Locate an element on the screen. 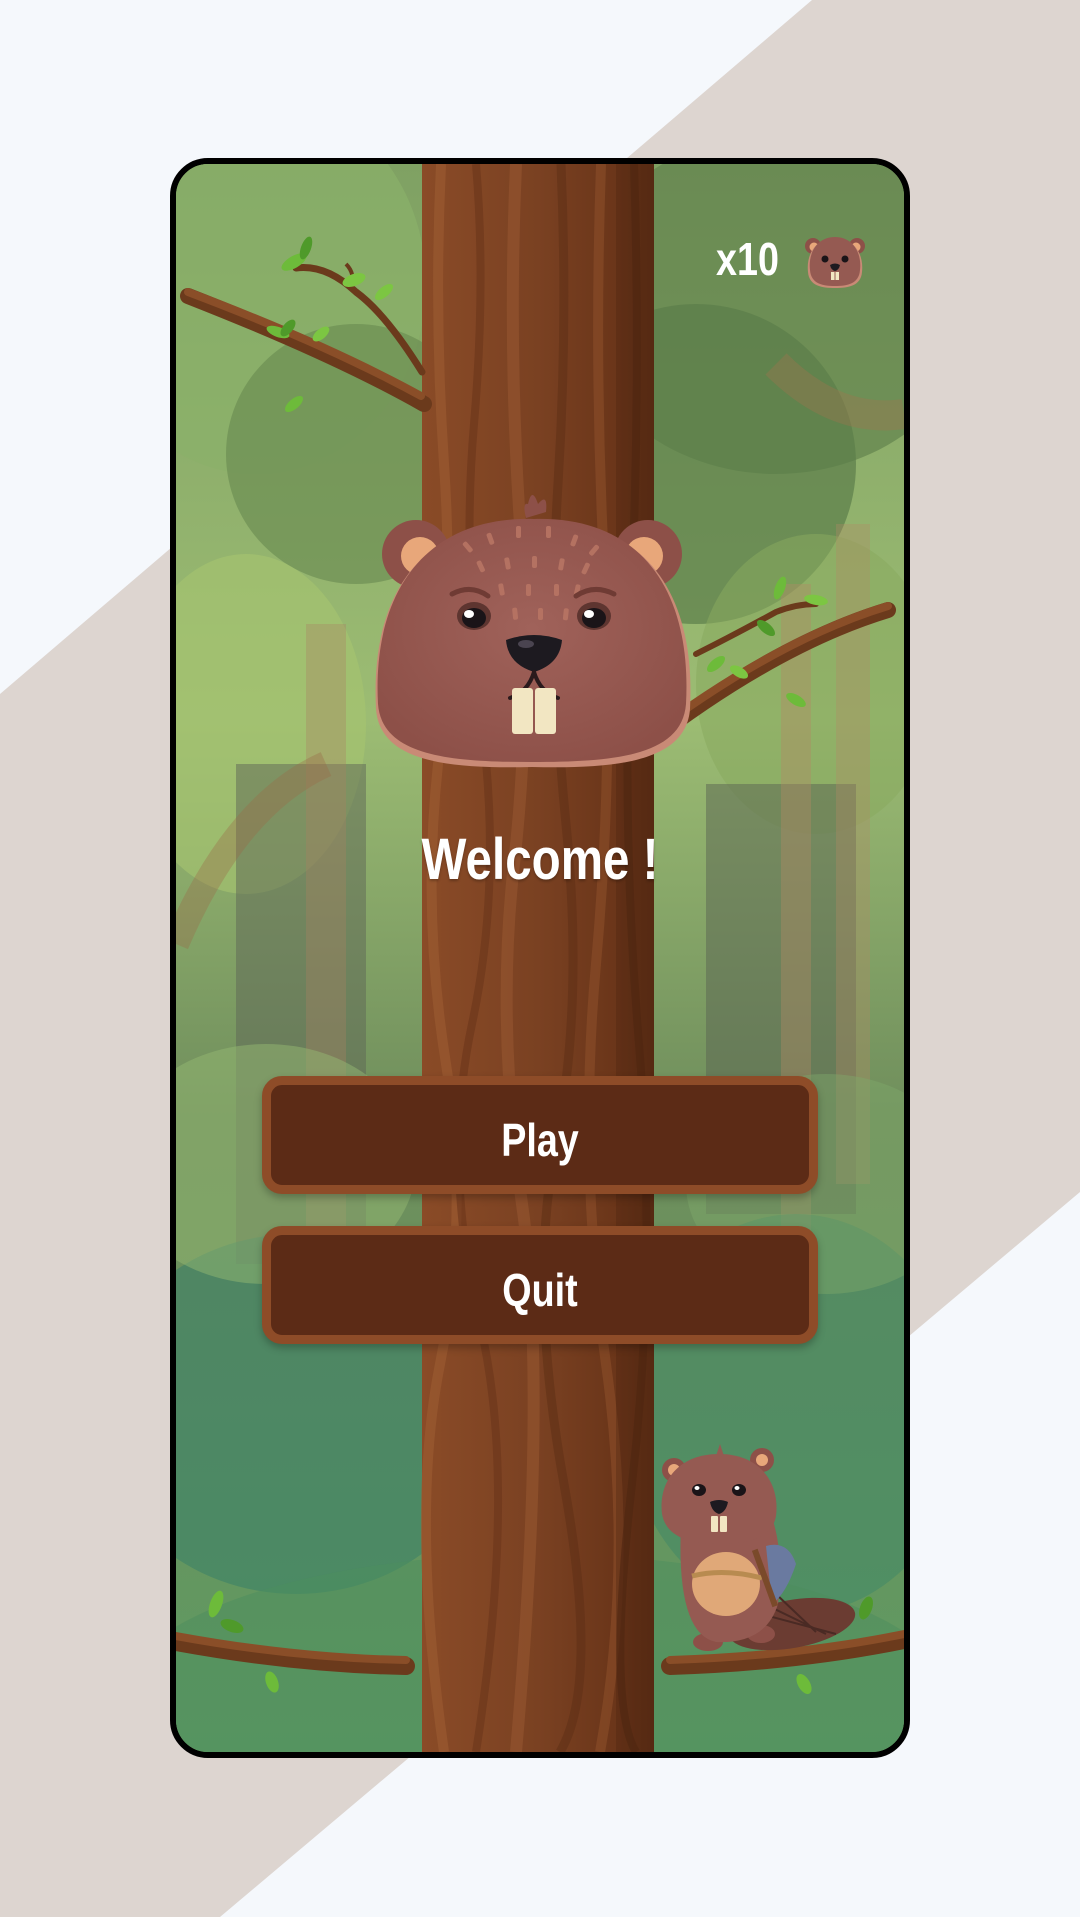 This screenshot has width=1080, height=1917. play-button-label: Play is located at coordinates (540, 1140).